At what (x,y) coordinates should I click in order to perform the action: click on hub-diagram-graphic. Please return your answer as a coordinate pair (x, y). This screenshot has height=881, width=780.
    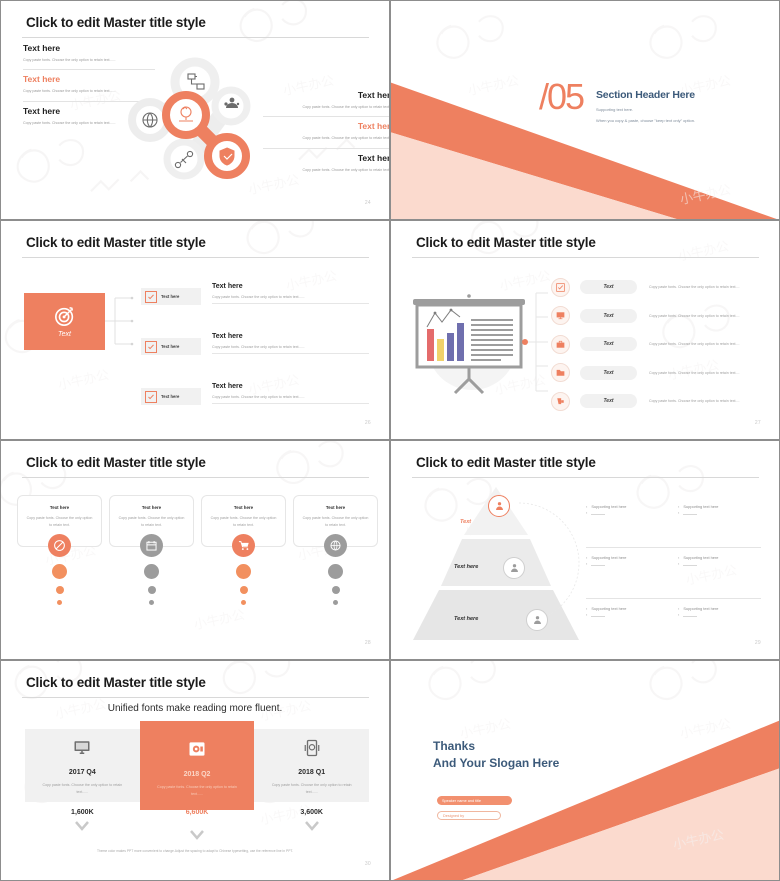
    Looking at the image, I should click on (197, 121).